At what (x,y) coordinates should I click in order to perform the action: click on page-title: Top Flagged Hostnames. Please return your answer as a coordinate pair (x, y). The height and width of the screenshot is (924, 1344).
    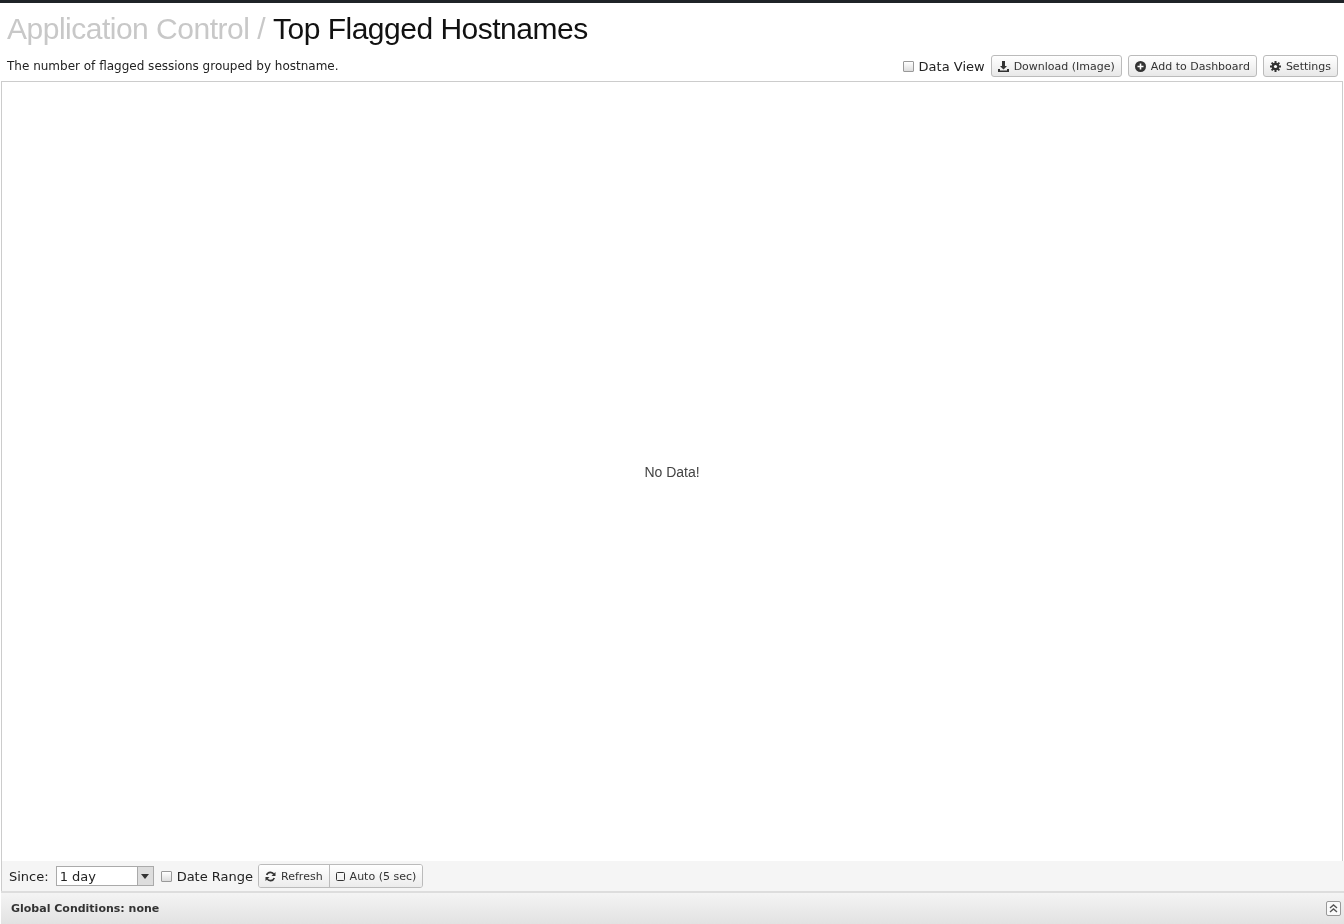
    Looking at the image, I should click on (430, 29).